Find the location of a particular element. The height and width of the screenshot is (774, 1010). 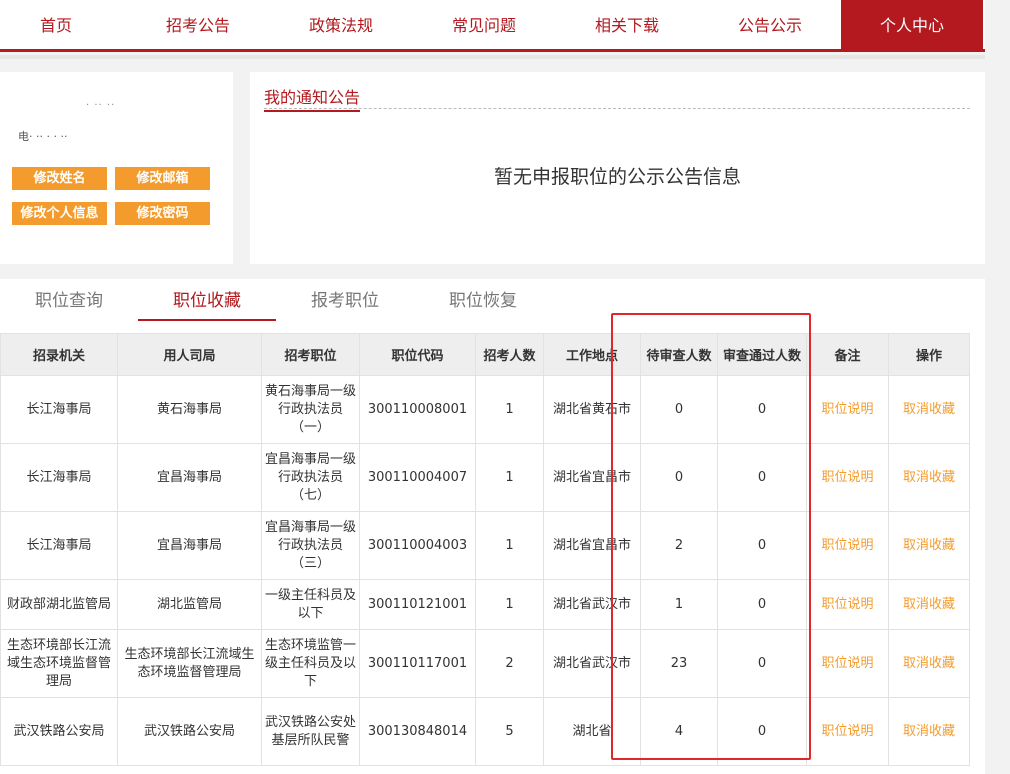

edit-profile-button: 修改个人信息 is located at coordinates (59, 213).